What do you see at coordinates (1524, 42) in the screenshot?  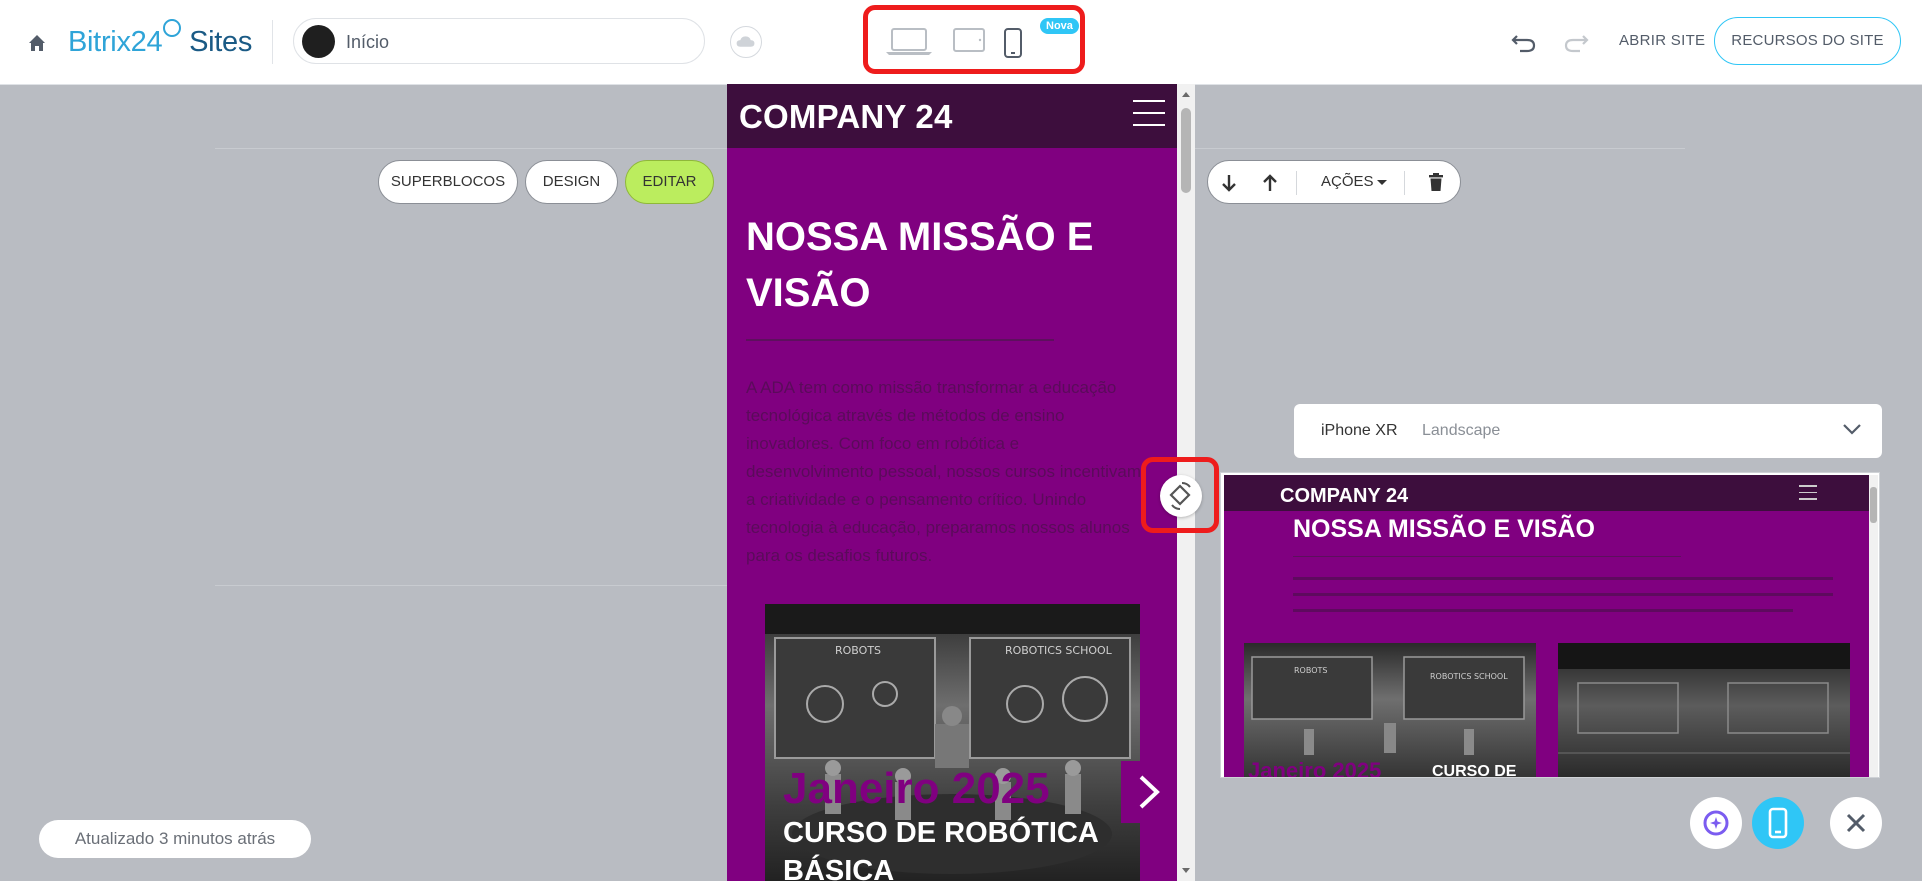 I see `undo-icon` at bounding box center [1524, 42].